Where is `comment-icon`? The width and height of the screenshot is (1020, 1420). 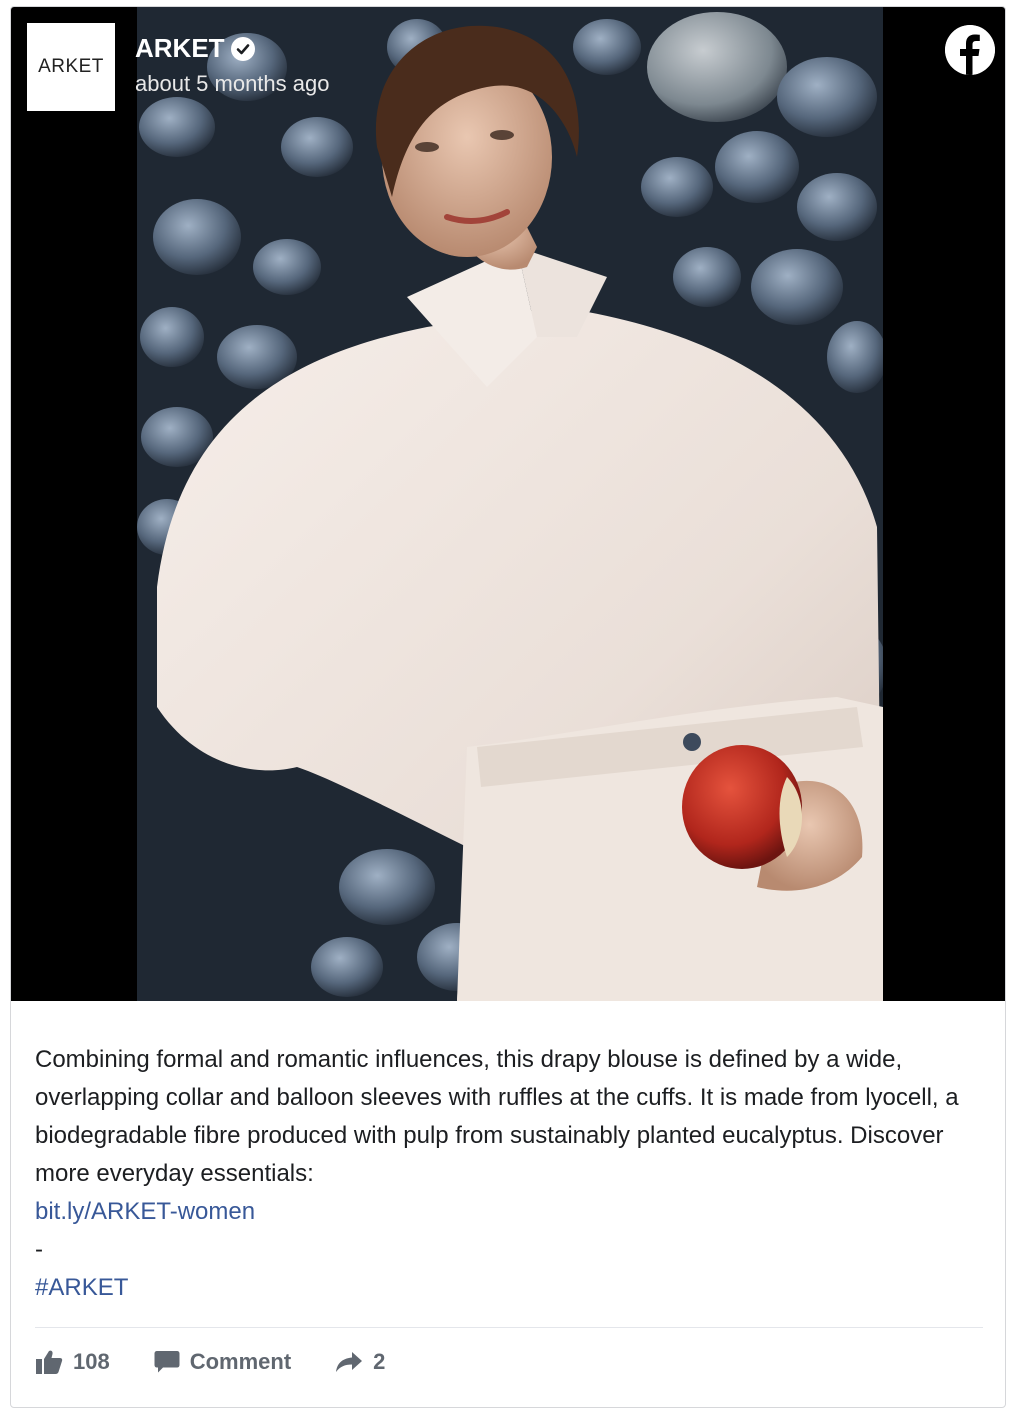 comment-icon is located at coordinates (167, 1362).